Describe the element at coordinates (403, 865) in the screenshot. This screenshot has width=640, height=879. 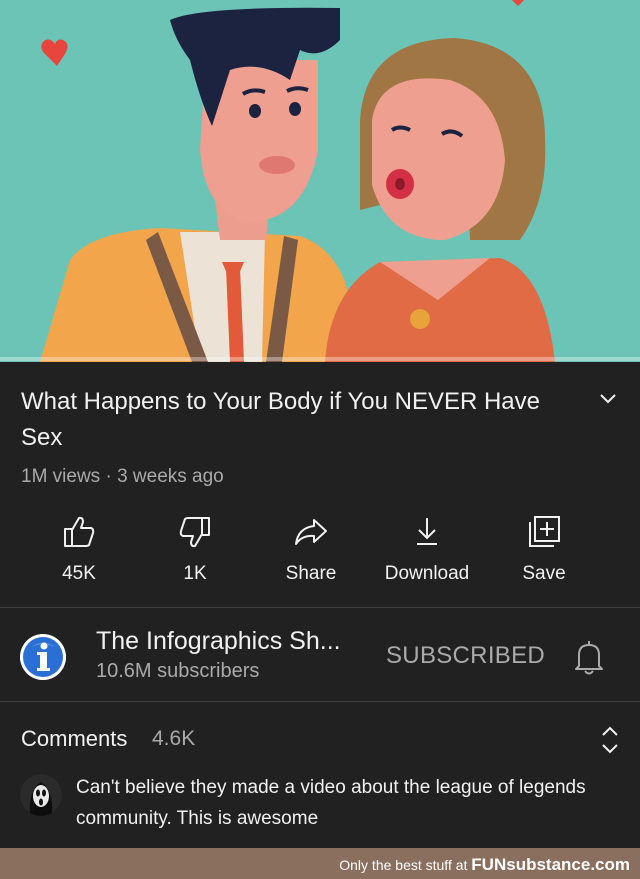
I see `watermark-tagline: Only the best stuff at` at that location.